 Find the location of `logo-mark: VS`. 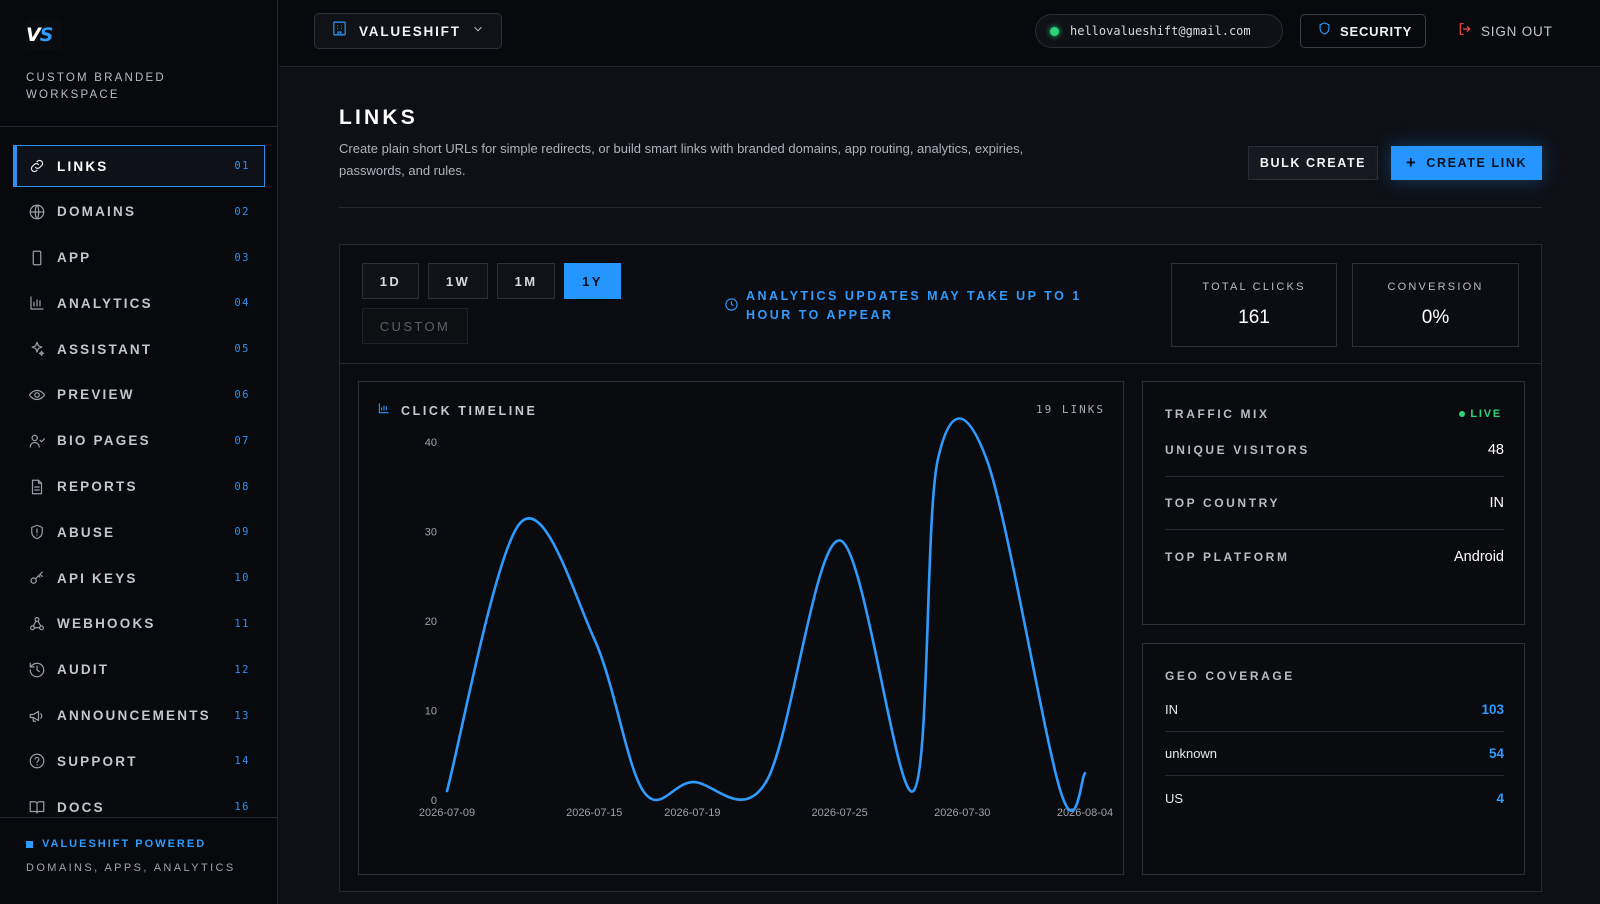

logo-mark: VS is located at coordinates (44, 35).